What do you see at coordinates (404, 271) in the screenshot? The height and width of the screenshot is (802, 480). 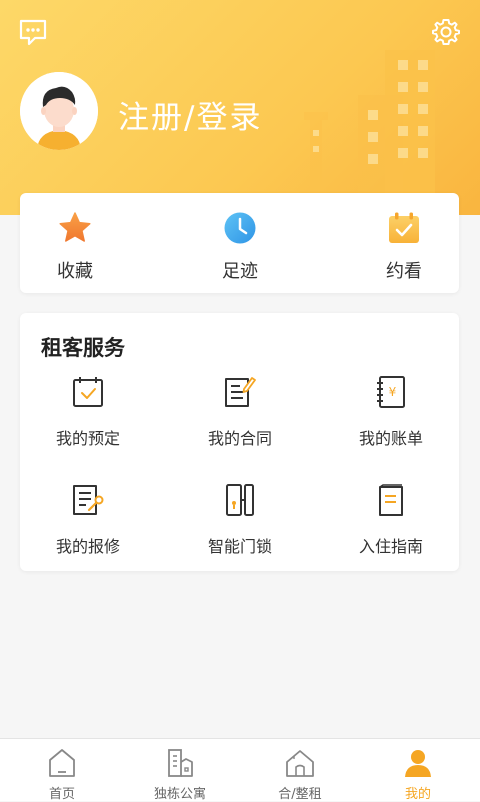 I see `appointments-label: 约看` at bounding box center [404, 271].